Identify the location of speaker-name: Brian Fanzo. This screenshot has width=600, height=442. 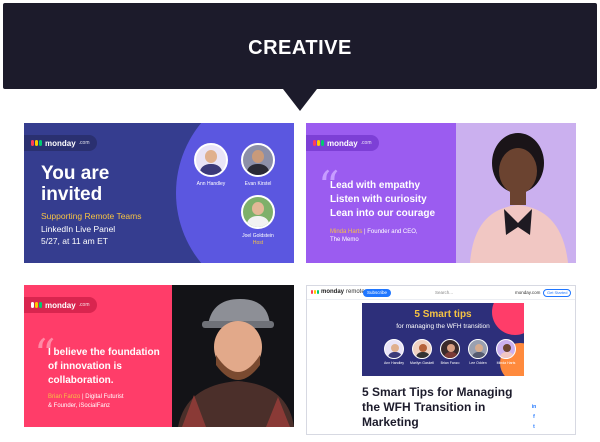
(450, 363).